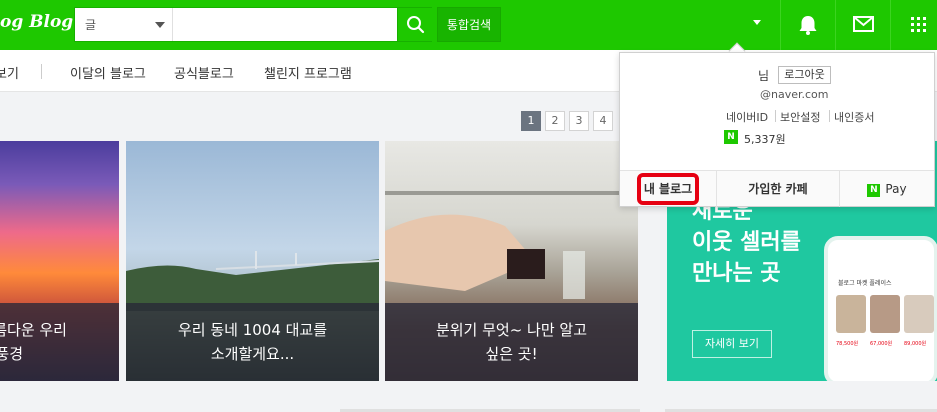 This screenshot has height=412, width=937. Describe the element at coordinates (91, 25) in the screenshot. I see `search-scope-label: 글` at that location.